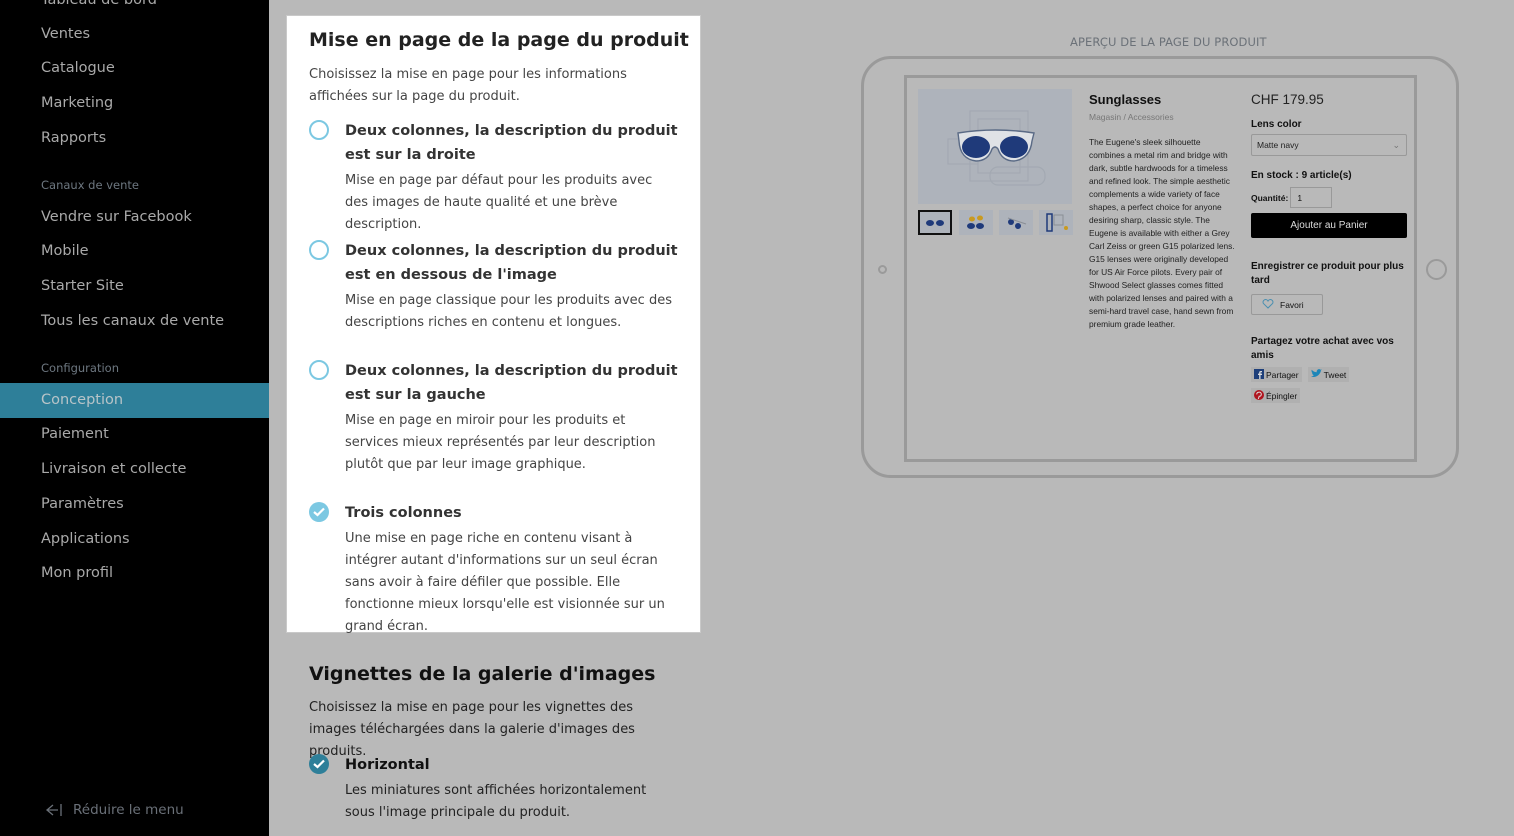 Image resolution: width=1514 pixels, height=836 pixels. What do you see at coordinates (1282, 395) in the screenshot?
I see `pinterest-share-label: Épingler` at bounding box center [1282, 395].